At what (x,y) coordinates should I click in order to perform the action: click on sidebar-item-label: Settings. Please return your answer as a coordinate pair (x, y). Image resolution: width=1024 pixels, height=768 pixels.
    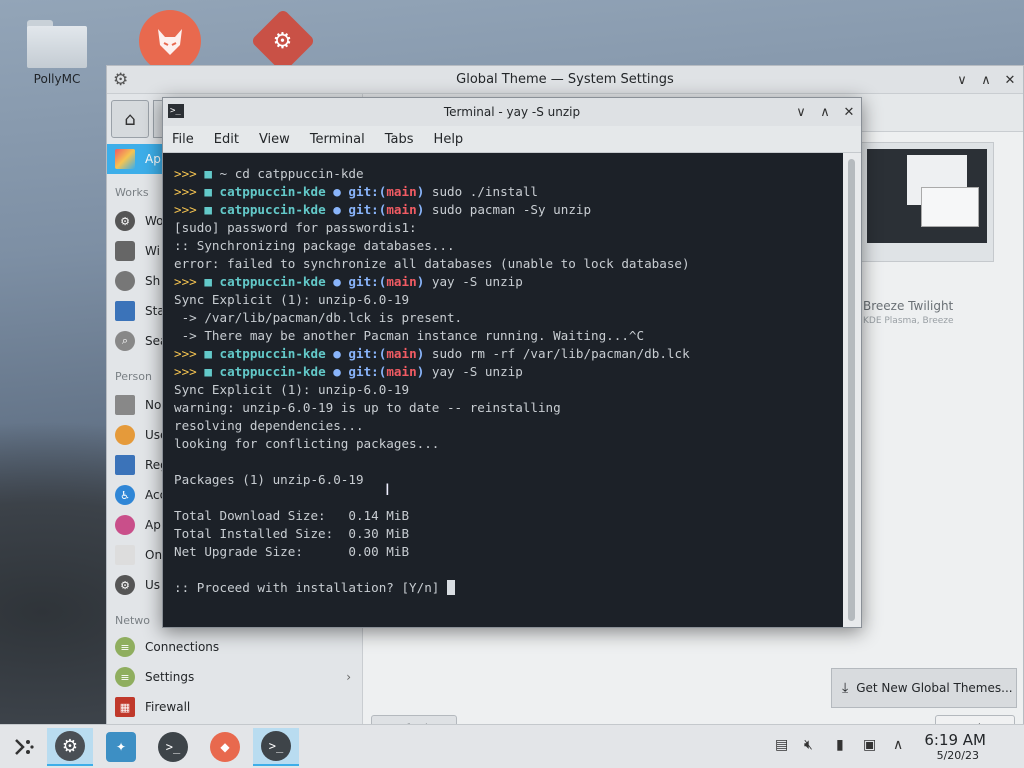
    Looking at the image, I should click on (170, 677).